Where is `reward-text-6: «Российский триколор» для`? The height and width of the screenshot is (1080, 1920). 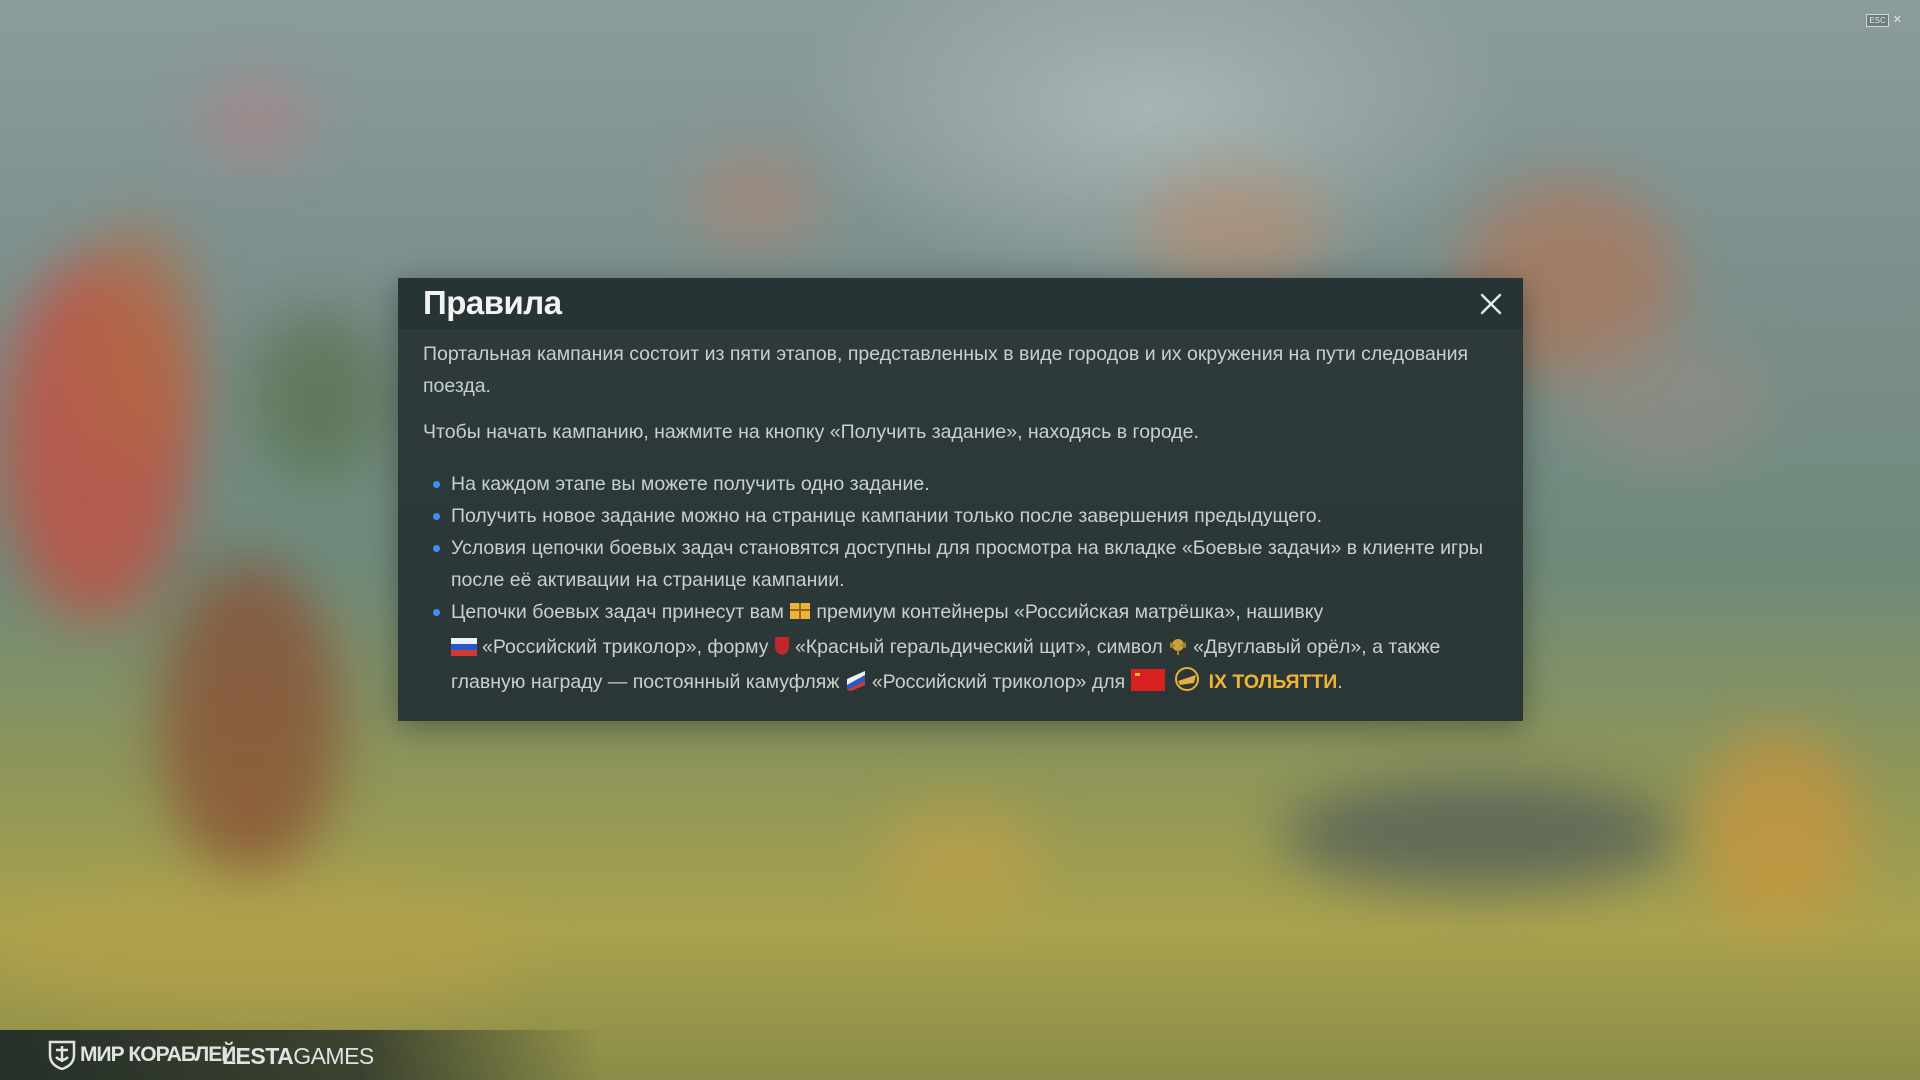
reward-text-6: «Российский триколор» для is located at coordinates (998, 682).